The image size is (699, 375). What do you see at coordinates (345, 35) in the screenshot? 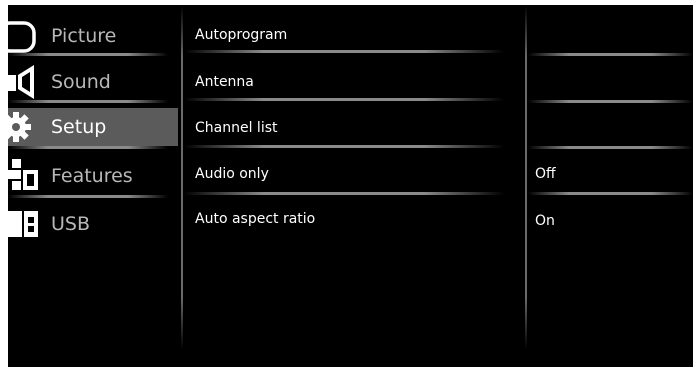
I see `menu-option-autoprogram: Autoprogram` at bounding box center [345, 35].